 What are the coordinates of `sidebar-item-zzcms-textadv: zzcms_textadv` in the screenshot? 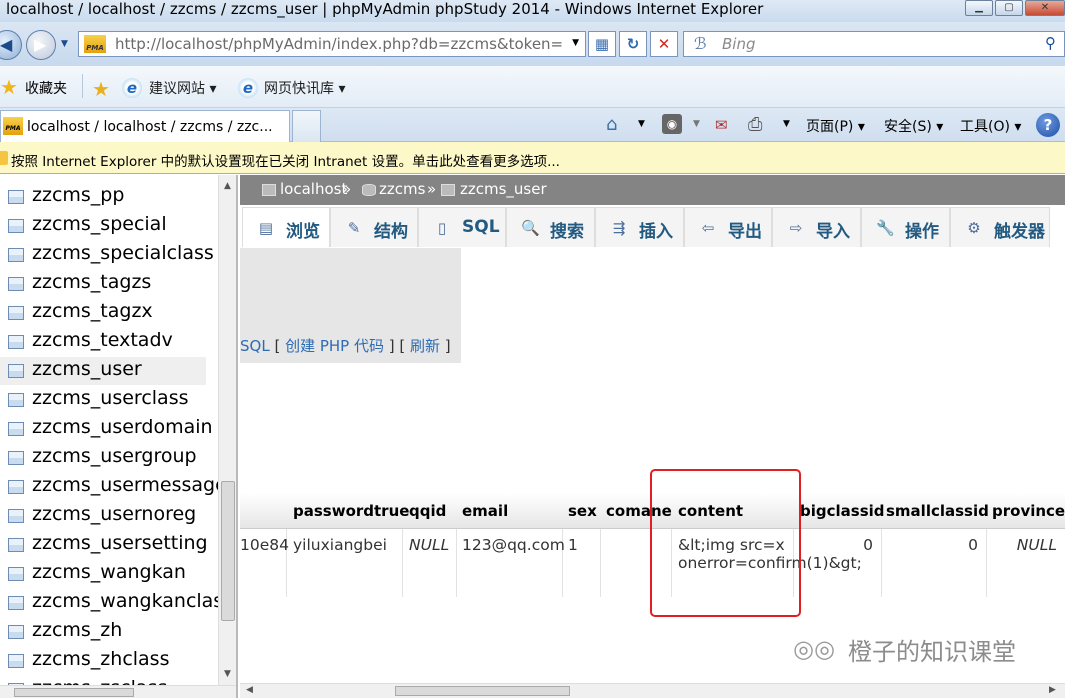 It's located at (109, 342).